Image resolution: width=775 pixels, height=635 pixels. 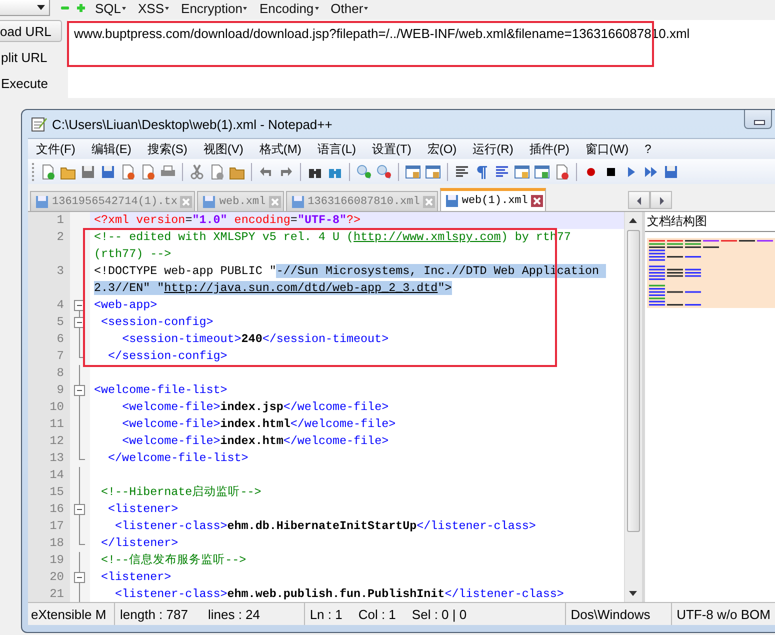 What do you see at coordinates (723, 614) in the screenshot?
I see `status-text: UTF-8 w/o BOM` at bounding box center [723, 614].